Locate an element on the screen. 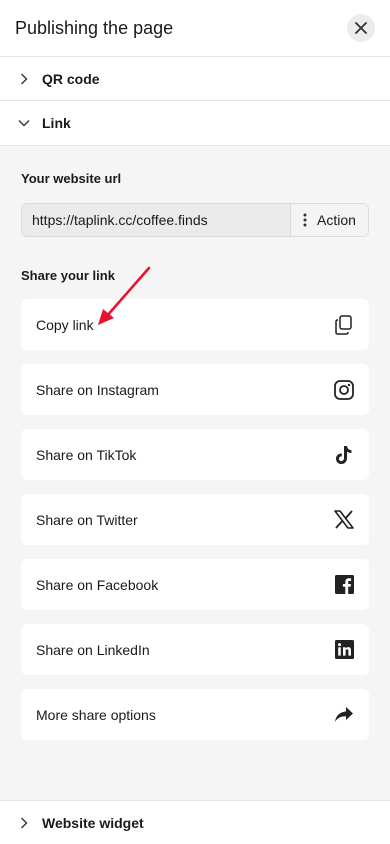 This screenshot has width=390, height=844. section-website-widget-label: Website widget is located at coordinates (93, 822).